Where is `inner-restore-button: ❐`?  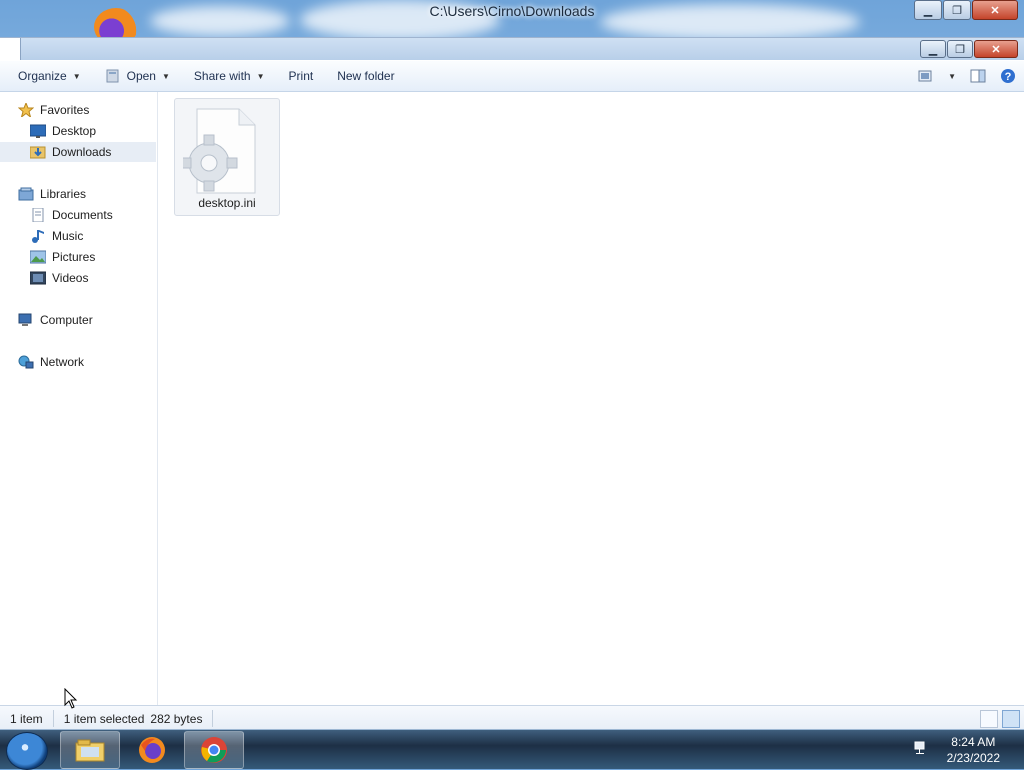
inner-restore-button: ❐ is located at coordinates (960, 49).